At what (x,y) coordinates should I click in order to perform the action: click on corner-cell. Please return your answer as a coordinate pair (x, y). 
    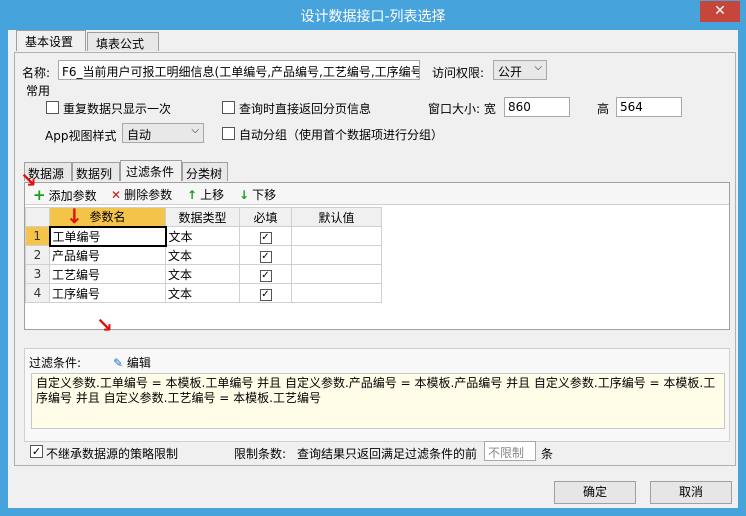
    Looking at the image, I should click on (37, 217).